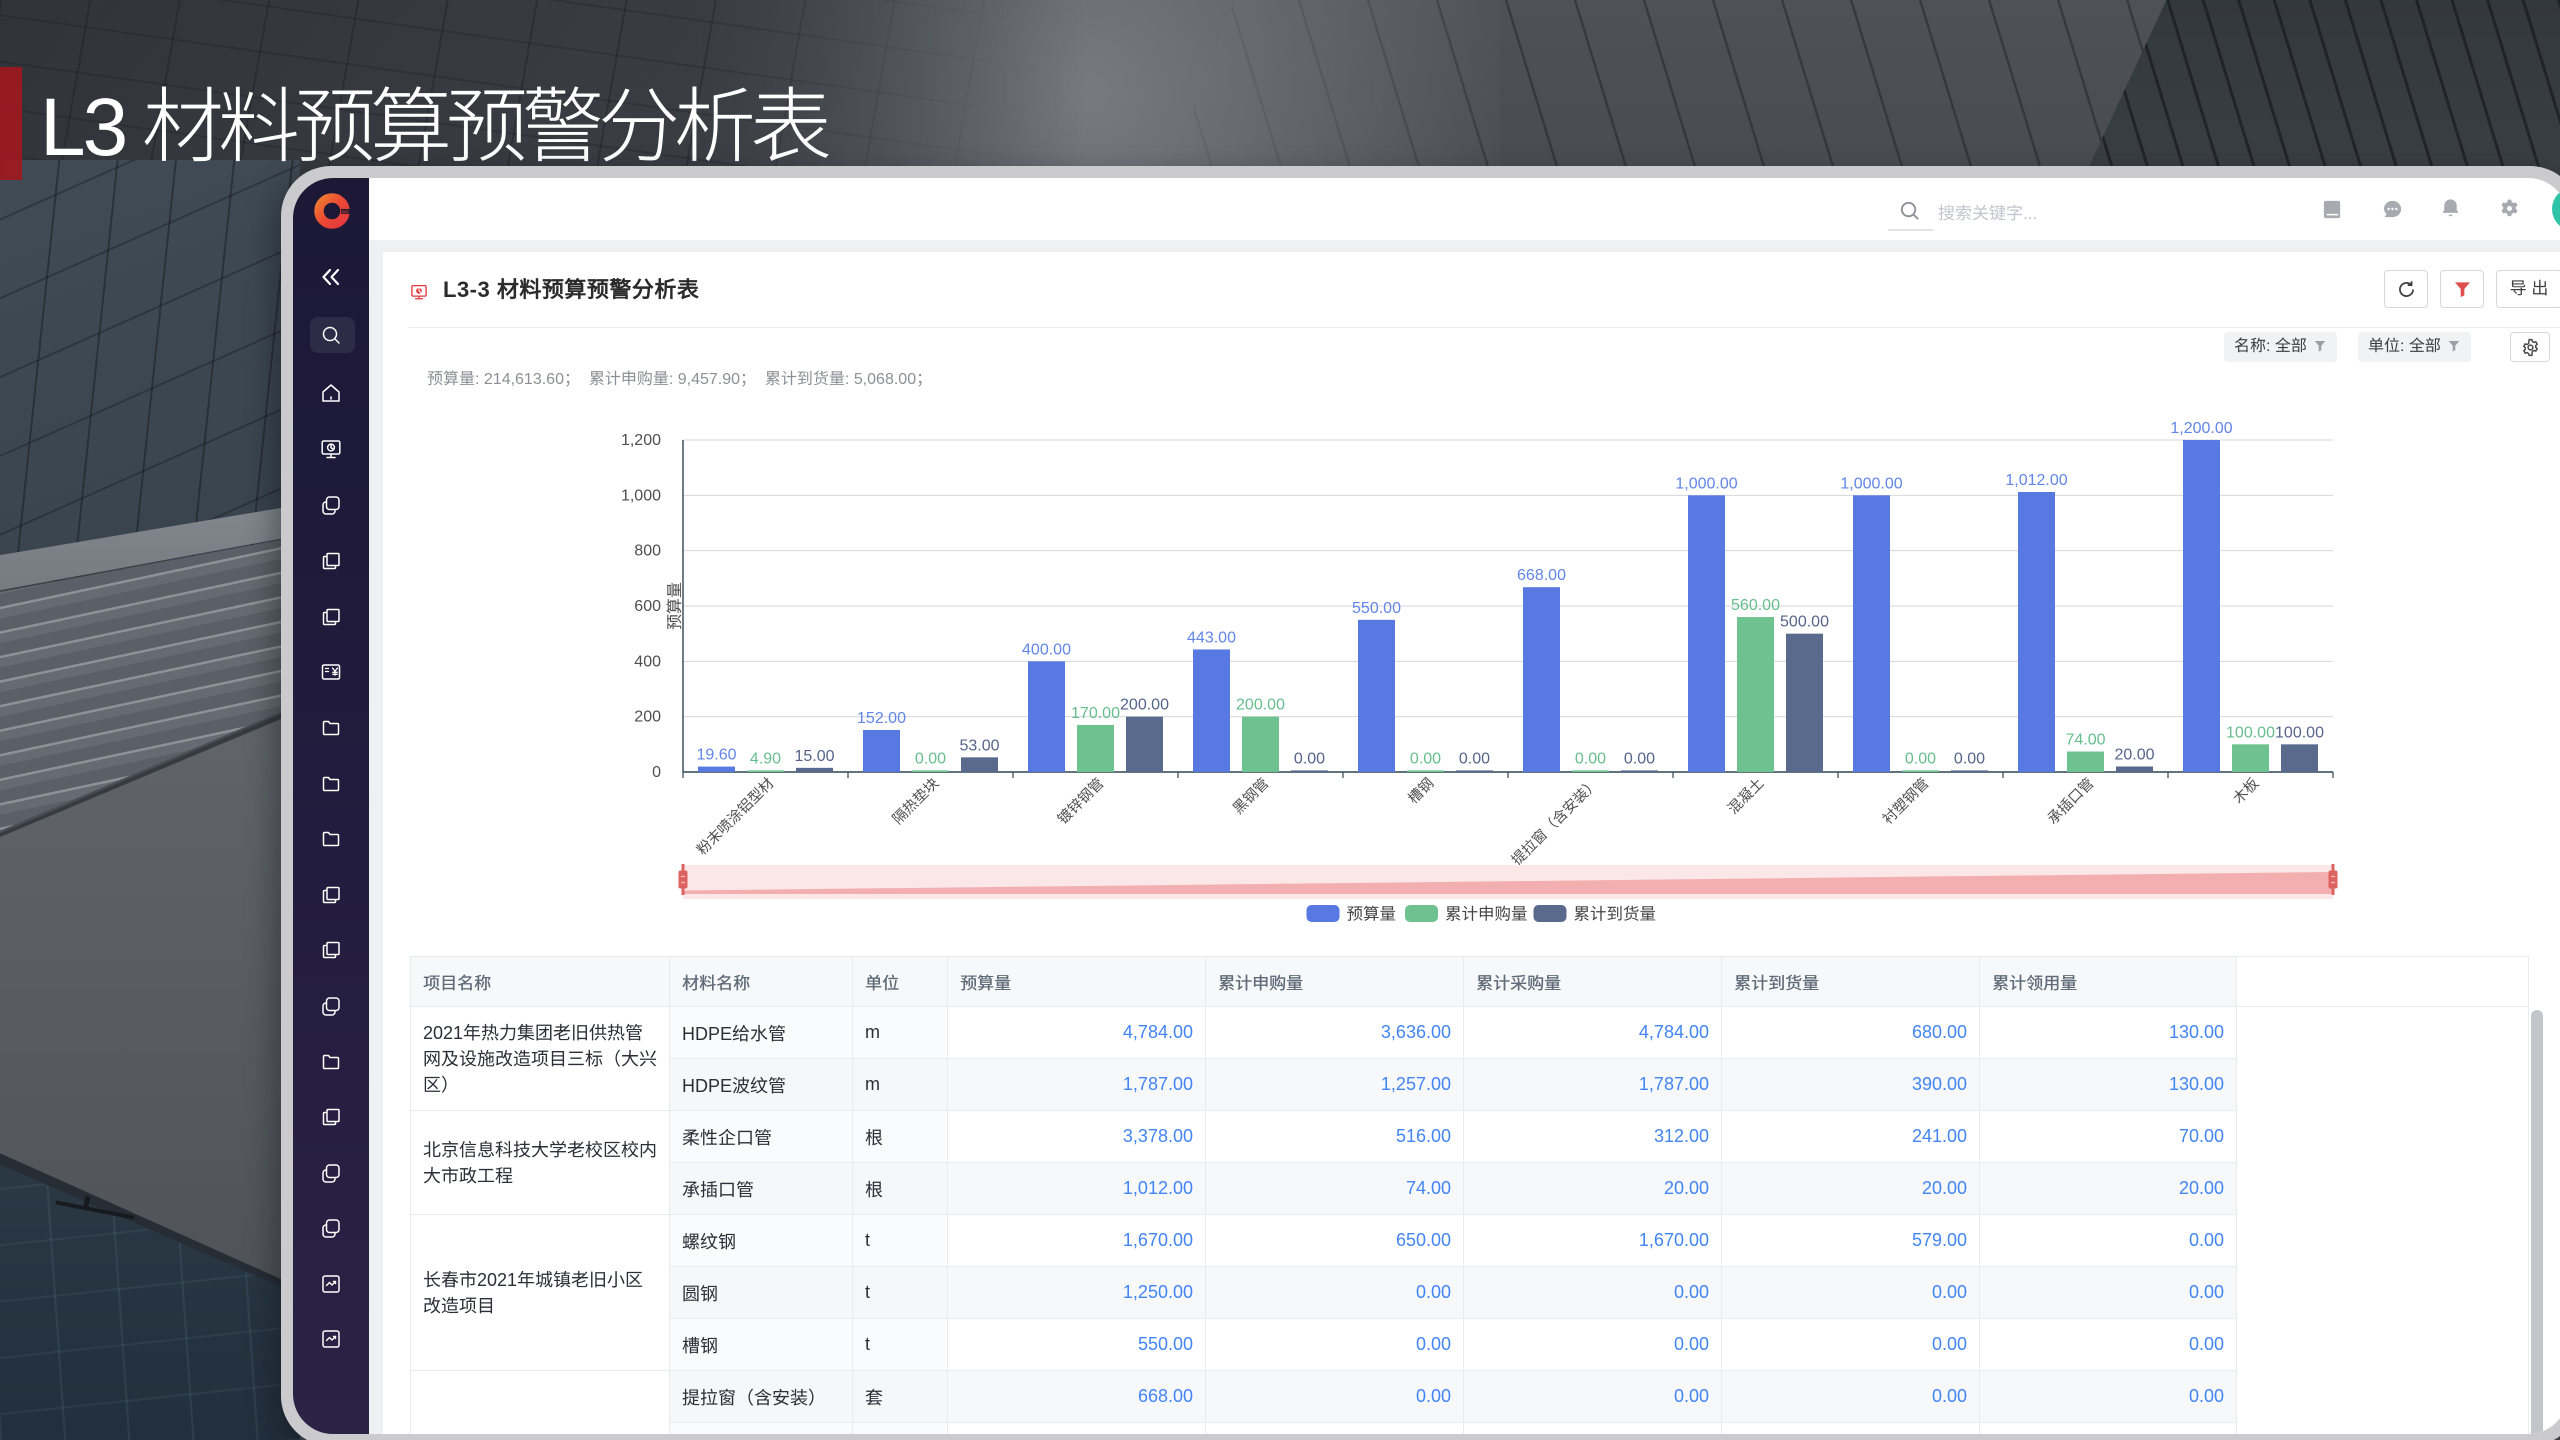 Image resolution: width=2560 pixels, height=1440 pixels. I want to click on svg-text: 800, so click(647, 551).